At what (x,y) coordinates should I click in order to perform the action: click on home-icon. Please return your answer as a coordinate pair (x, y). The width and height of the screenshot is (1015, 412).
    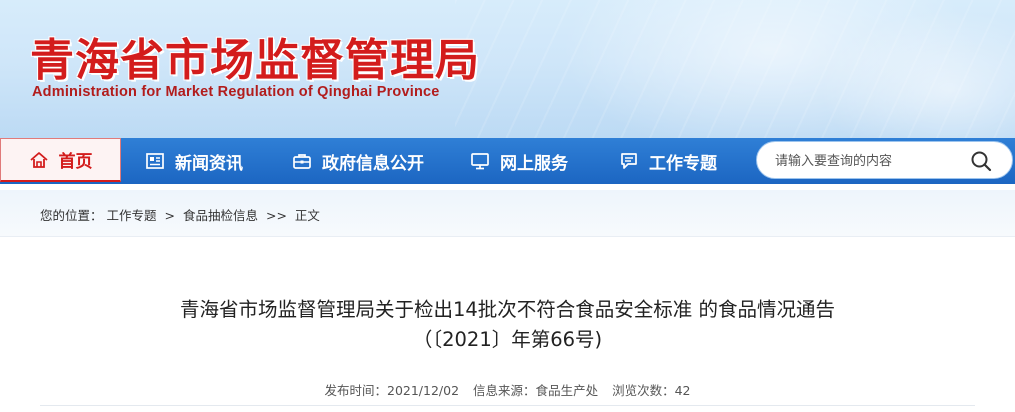
    Looking at the image, I should click on (38, 159).